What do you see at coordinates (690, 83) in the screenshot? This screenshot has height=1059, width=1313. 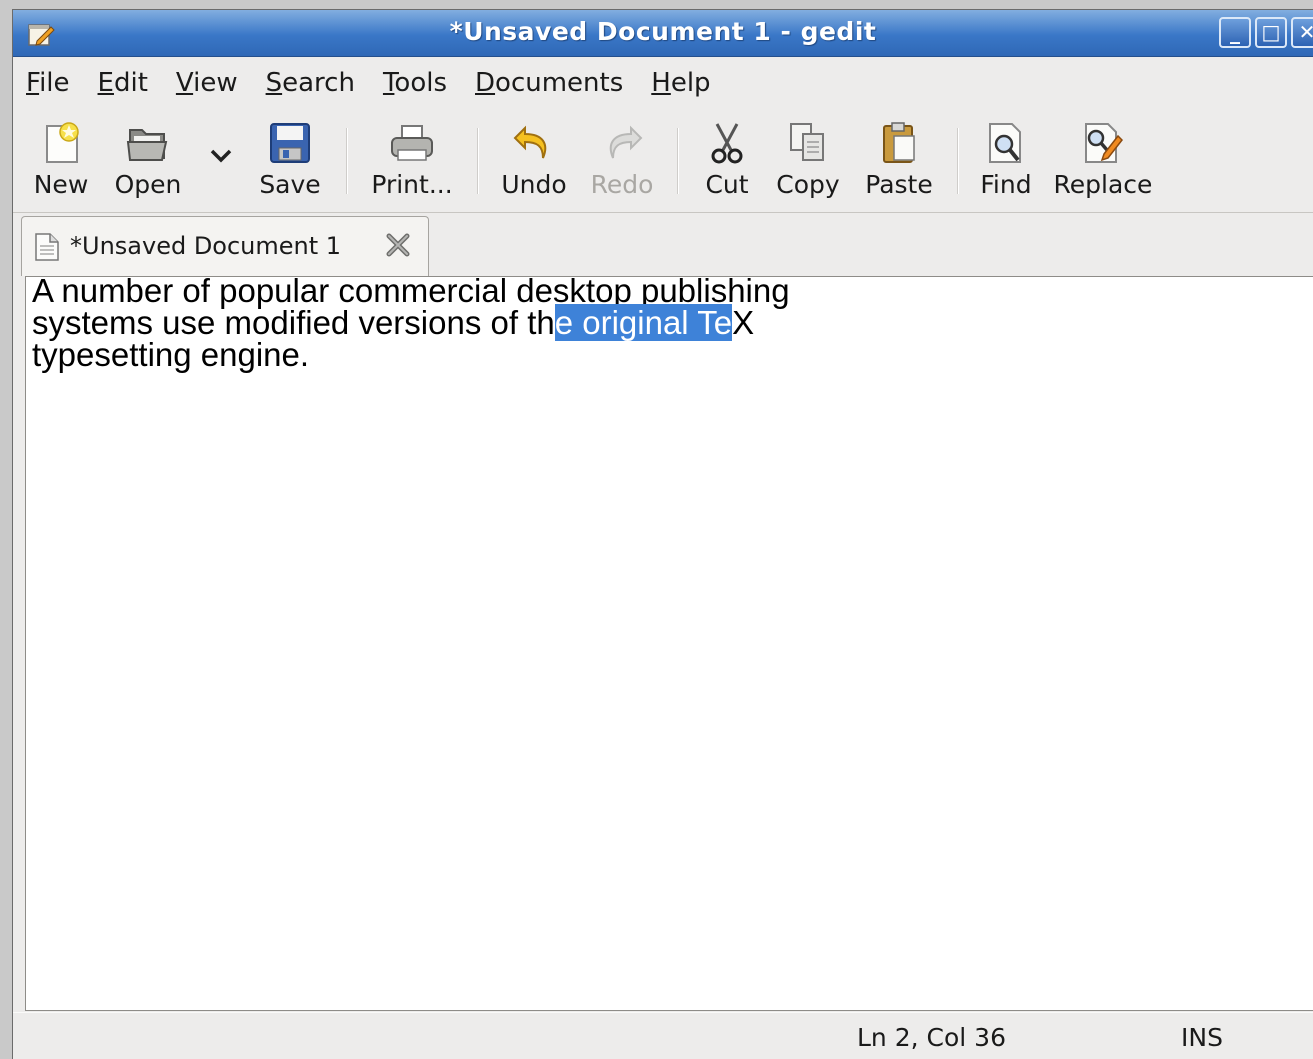 I see `menu-help-label: elp` at bounding box center [690, 83].